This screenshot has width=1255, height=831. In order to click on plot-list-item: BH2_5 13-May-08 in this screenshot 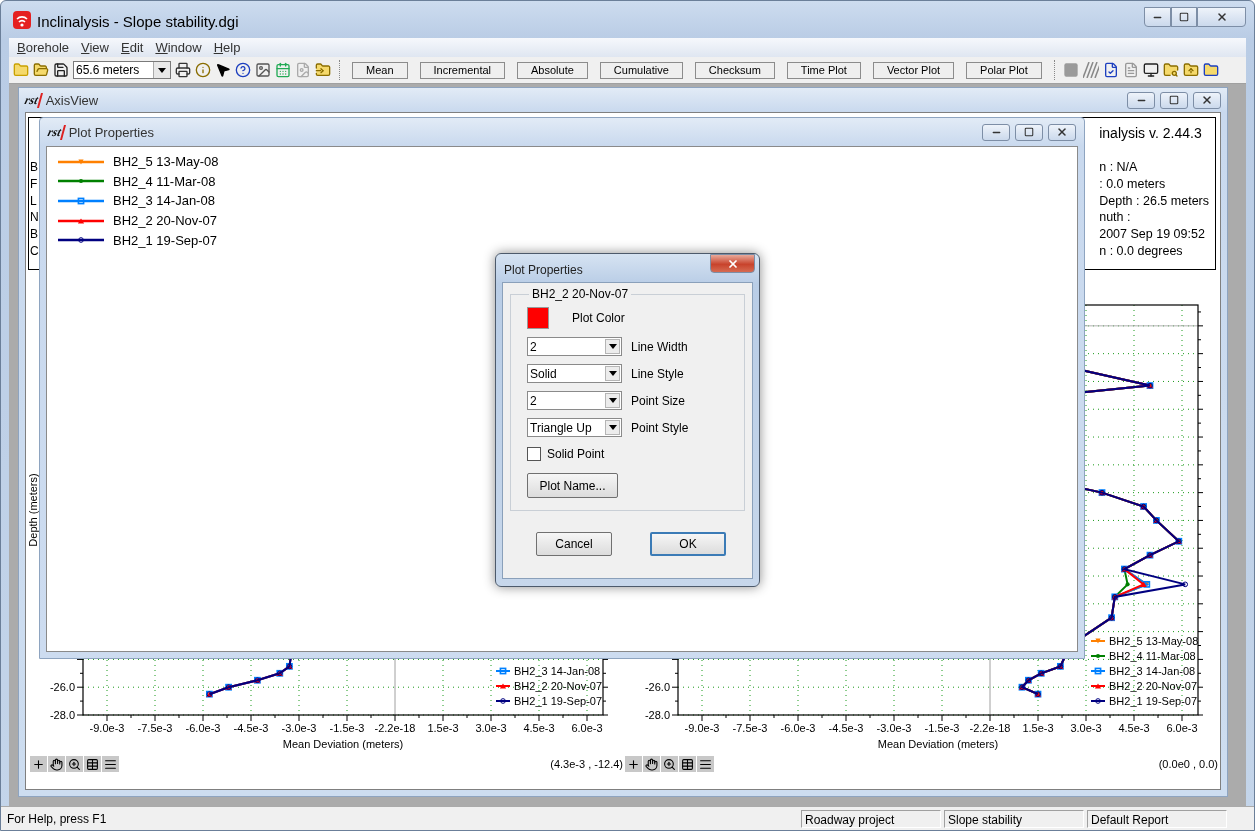, I will do `click(166, 162)`.